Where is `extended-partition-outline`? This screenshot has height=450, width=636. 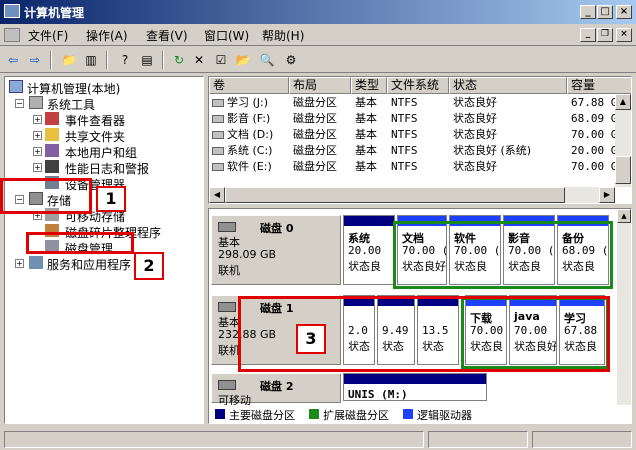 extended-partition-outline is located at coordinates (503, 255).